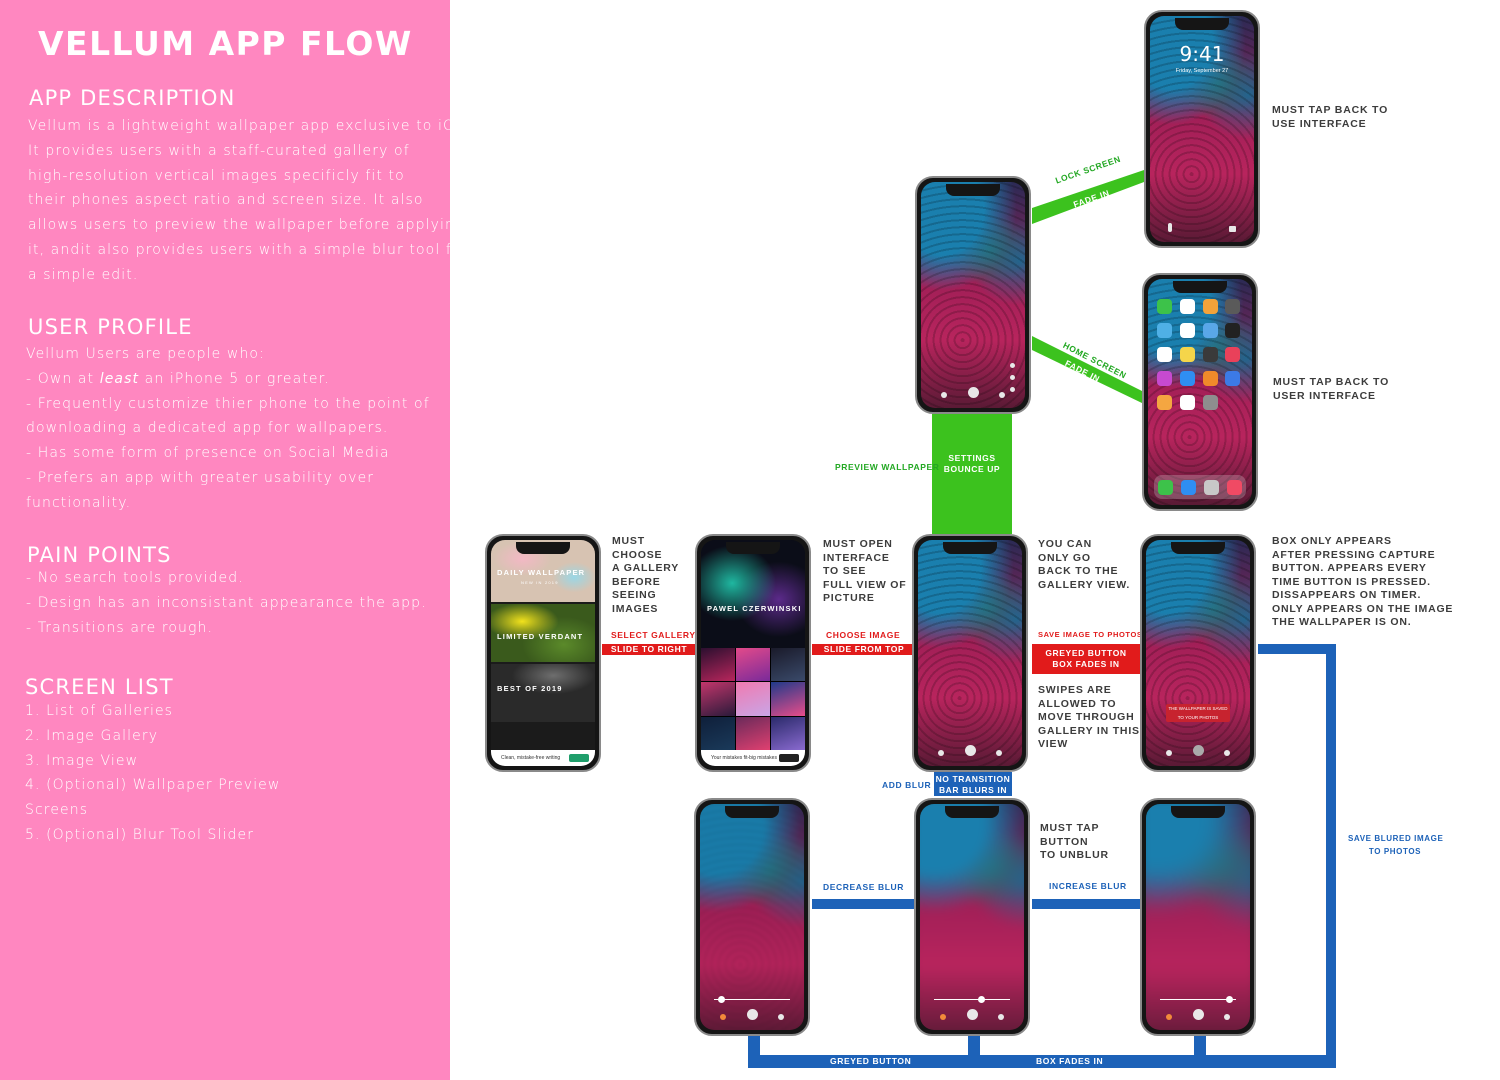 The height and width of the screenshot is (1080, 1500). What do you see at coordinates (1064, 557) in the screenshot?
I see `note-line: ONLY GO` at bounding box center [1064, 557].